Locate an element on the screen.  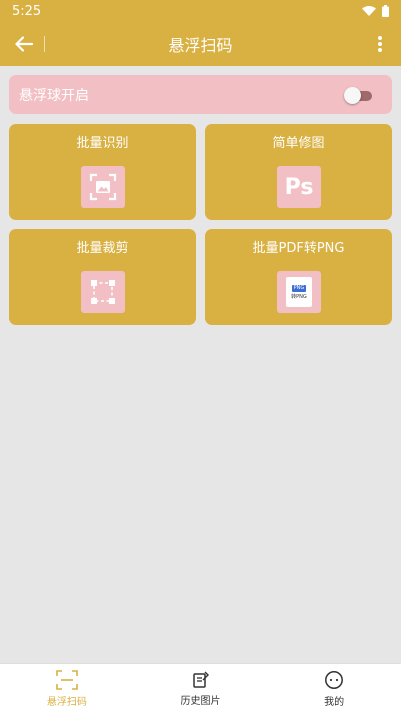
battery-icon is located at coordinates (385, 11).